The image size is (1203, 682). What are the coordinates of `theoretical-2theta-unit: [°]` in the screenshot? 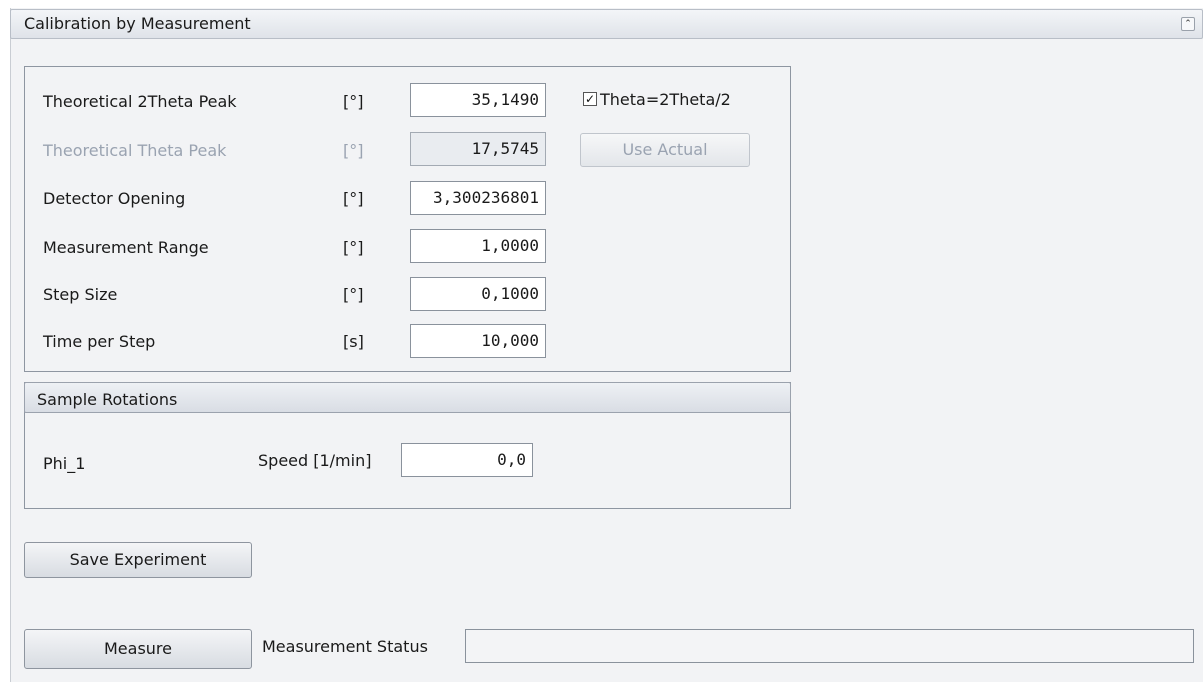 It's located at (353, 101).